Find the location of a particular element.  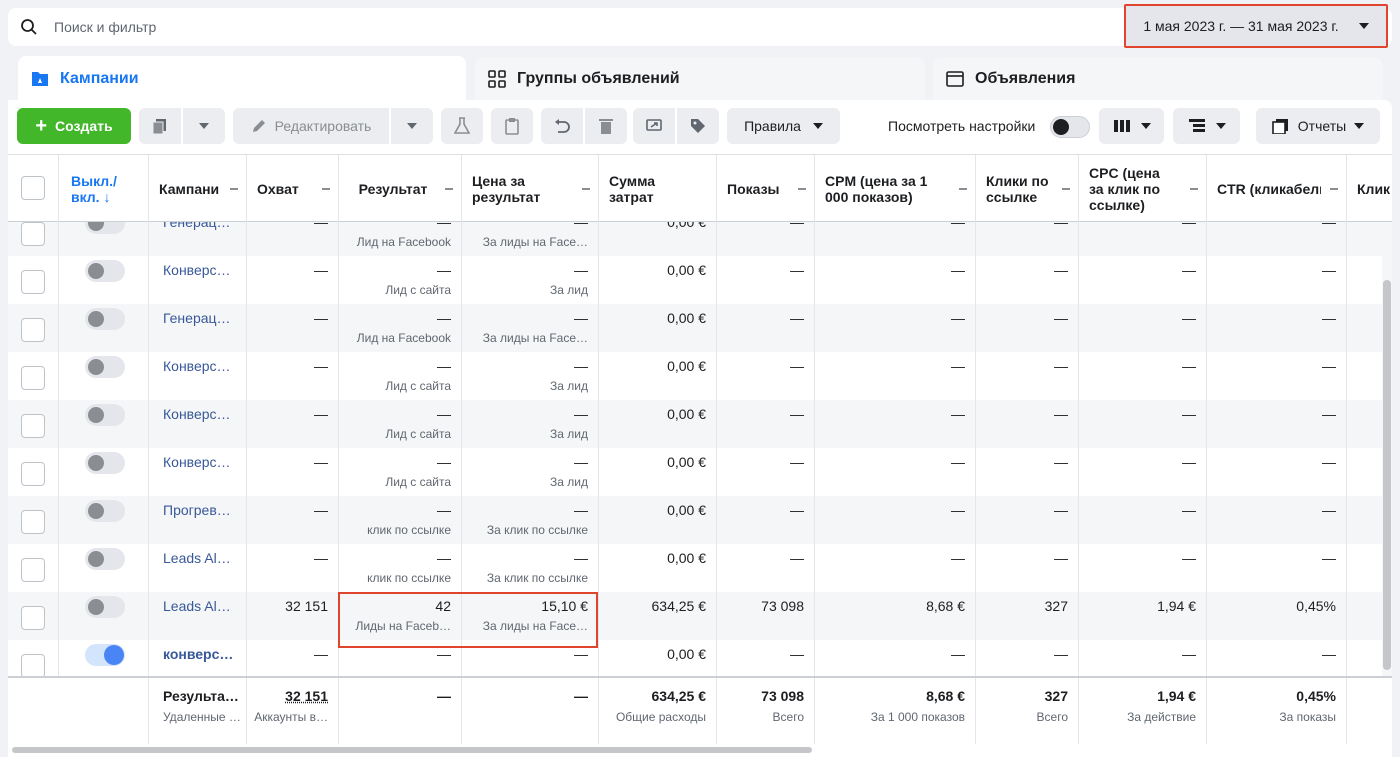

ab-test-button is located at coordinates (462, 126).